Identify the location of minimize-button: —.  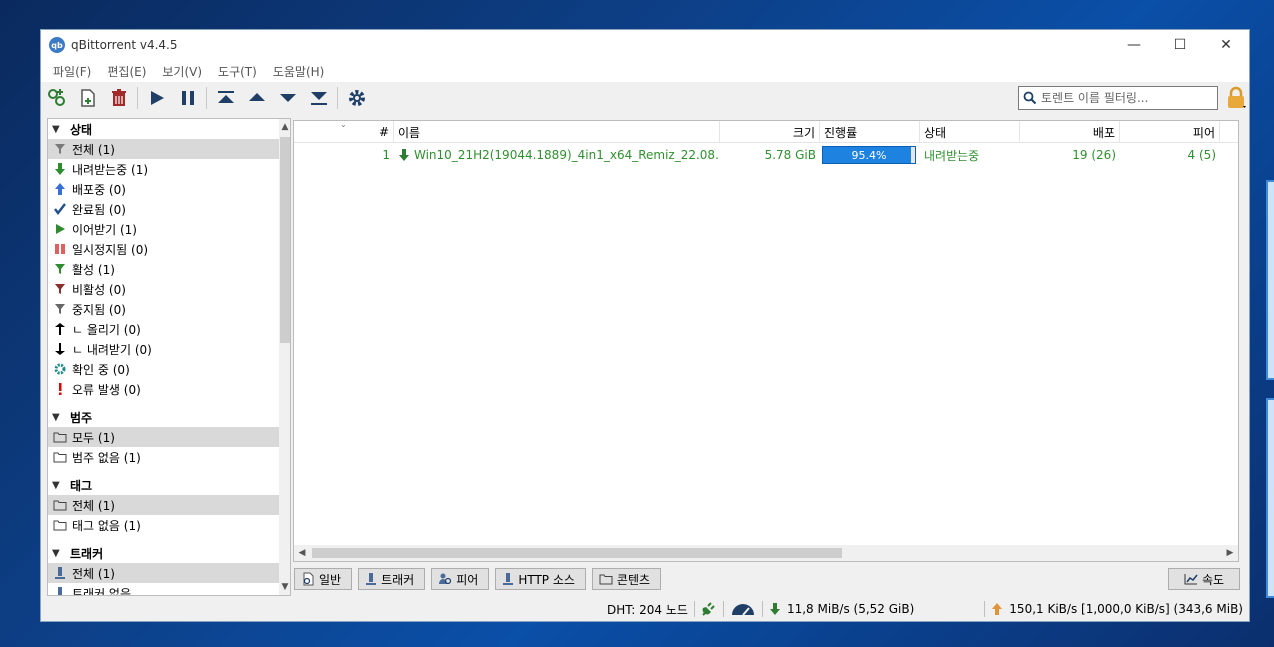
(1134, 45).